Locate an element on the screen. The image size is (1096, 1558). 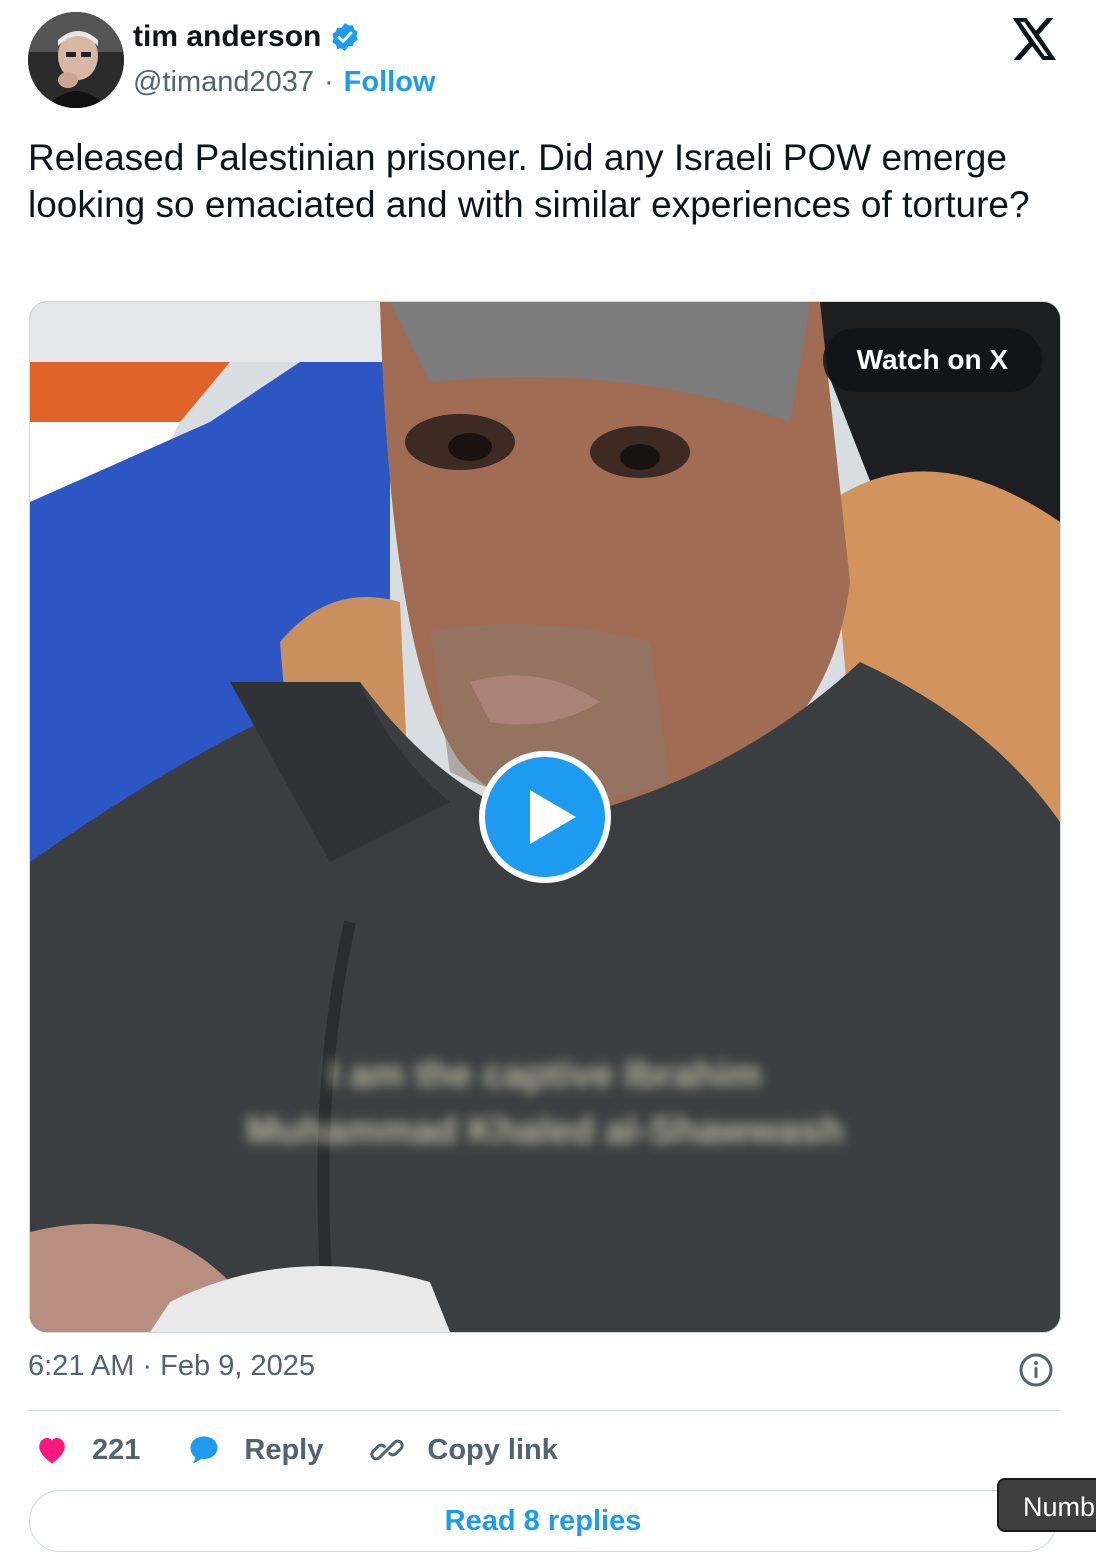
video-caption-line-2: Muhammad Khaled al-Shawwash is located at coordinates (545, 1131).